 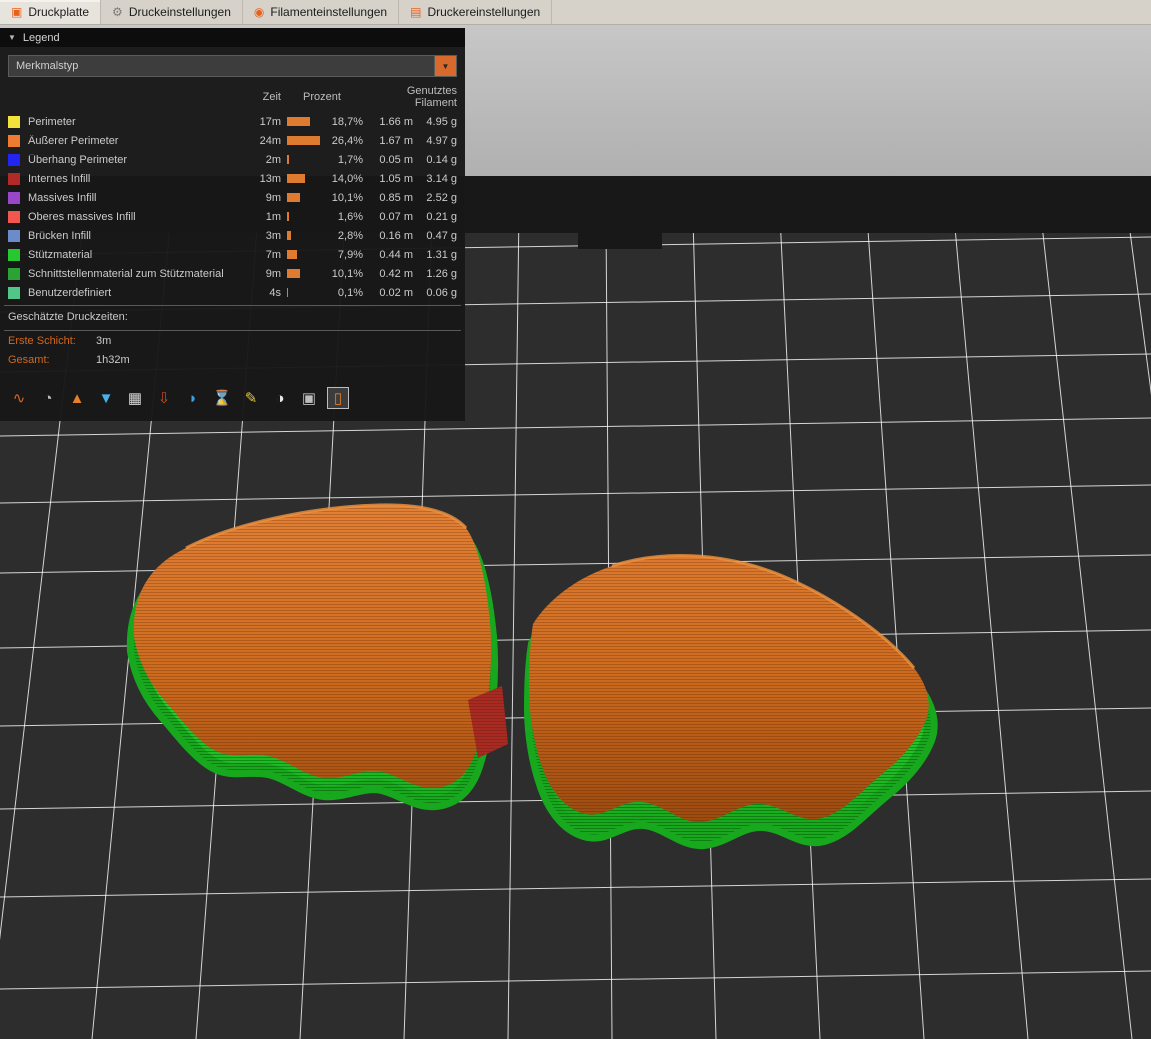 I want to click on feature-weight: 1.26 g, so click(x=441, y=273).